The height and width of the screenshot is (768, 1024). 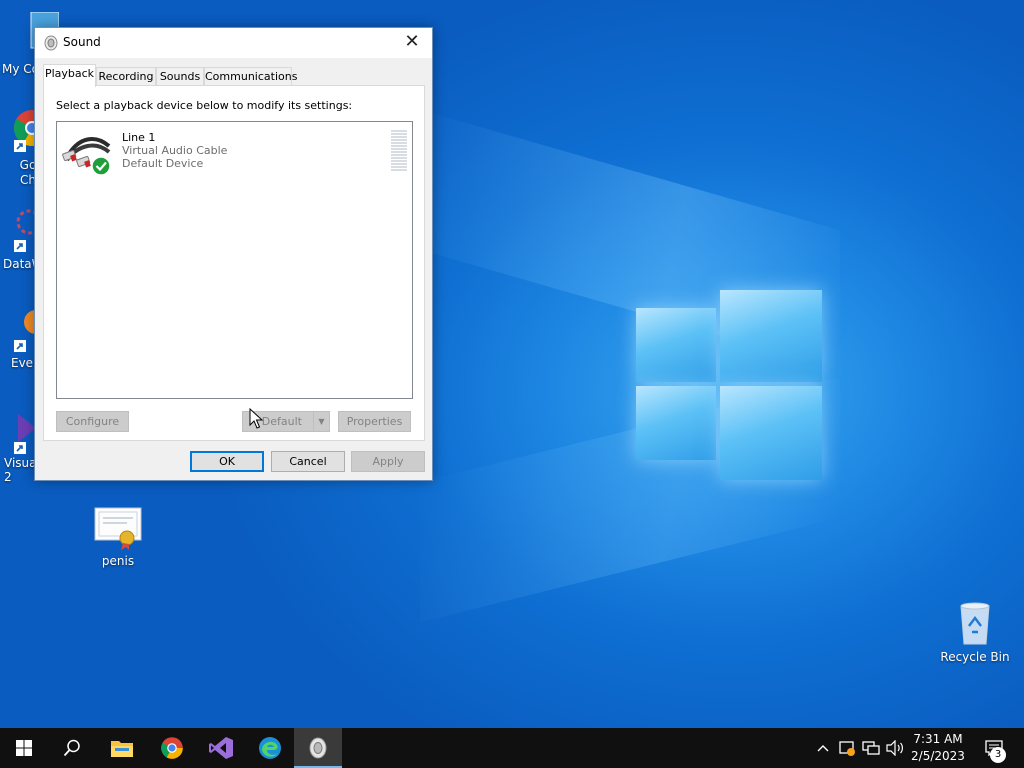 I want to click on cancel-button: Cancel, so click(x=308, y=461).